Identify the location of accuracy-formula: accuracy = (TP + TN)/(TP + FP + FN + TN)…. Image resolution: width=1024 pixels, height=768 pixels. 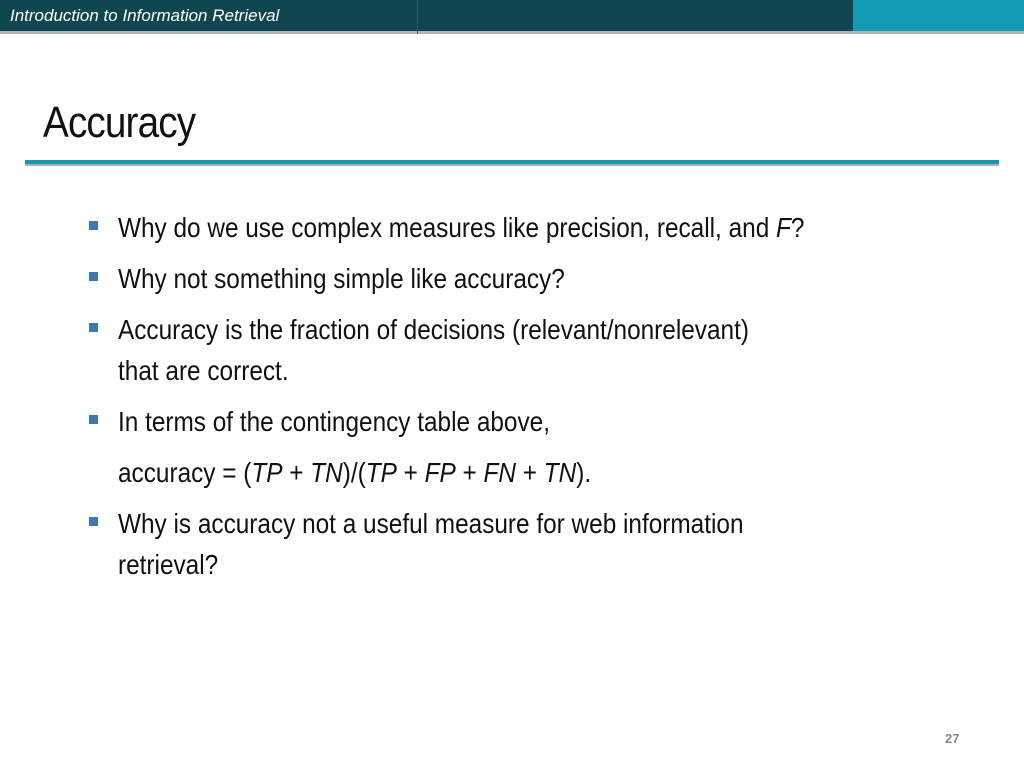
(546, 472).